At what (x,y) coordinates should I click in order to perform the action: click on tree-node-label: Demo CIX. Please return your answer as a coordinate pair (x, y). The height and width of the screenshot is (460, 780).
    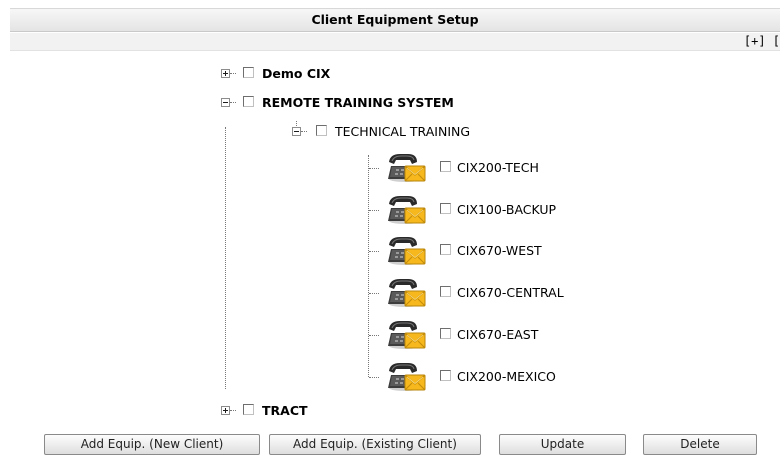
    Looking at the image, I should click on (296, 73).